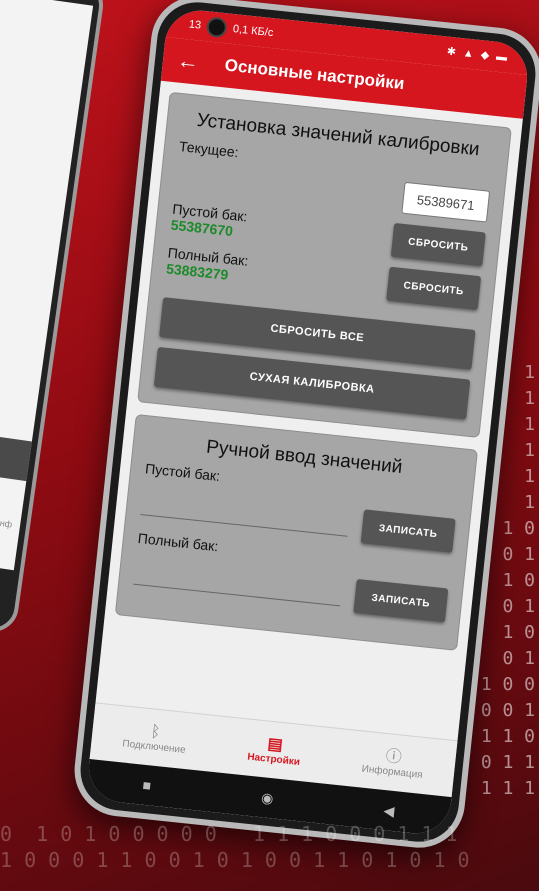  I want to click on bluetooth-icon: ᛒ, so click(155, 731).